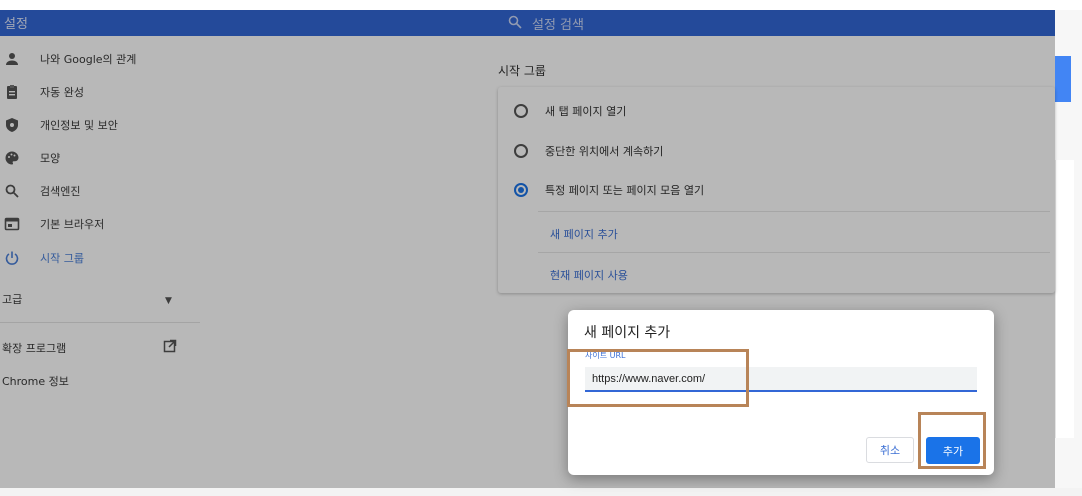 This screenshot has height=496, width=1082. Describe the element at coordinates (1064, 299) in the screenshot. I see `right-edge-card` at that location.